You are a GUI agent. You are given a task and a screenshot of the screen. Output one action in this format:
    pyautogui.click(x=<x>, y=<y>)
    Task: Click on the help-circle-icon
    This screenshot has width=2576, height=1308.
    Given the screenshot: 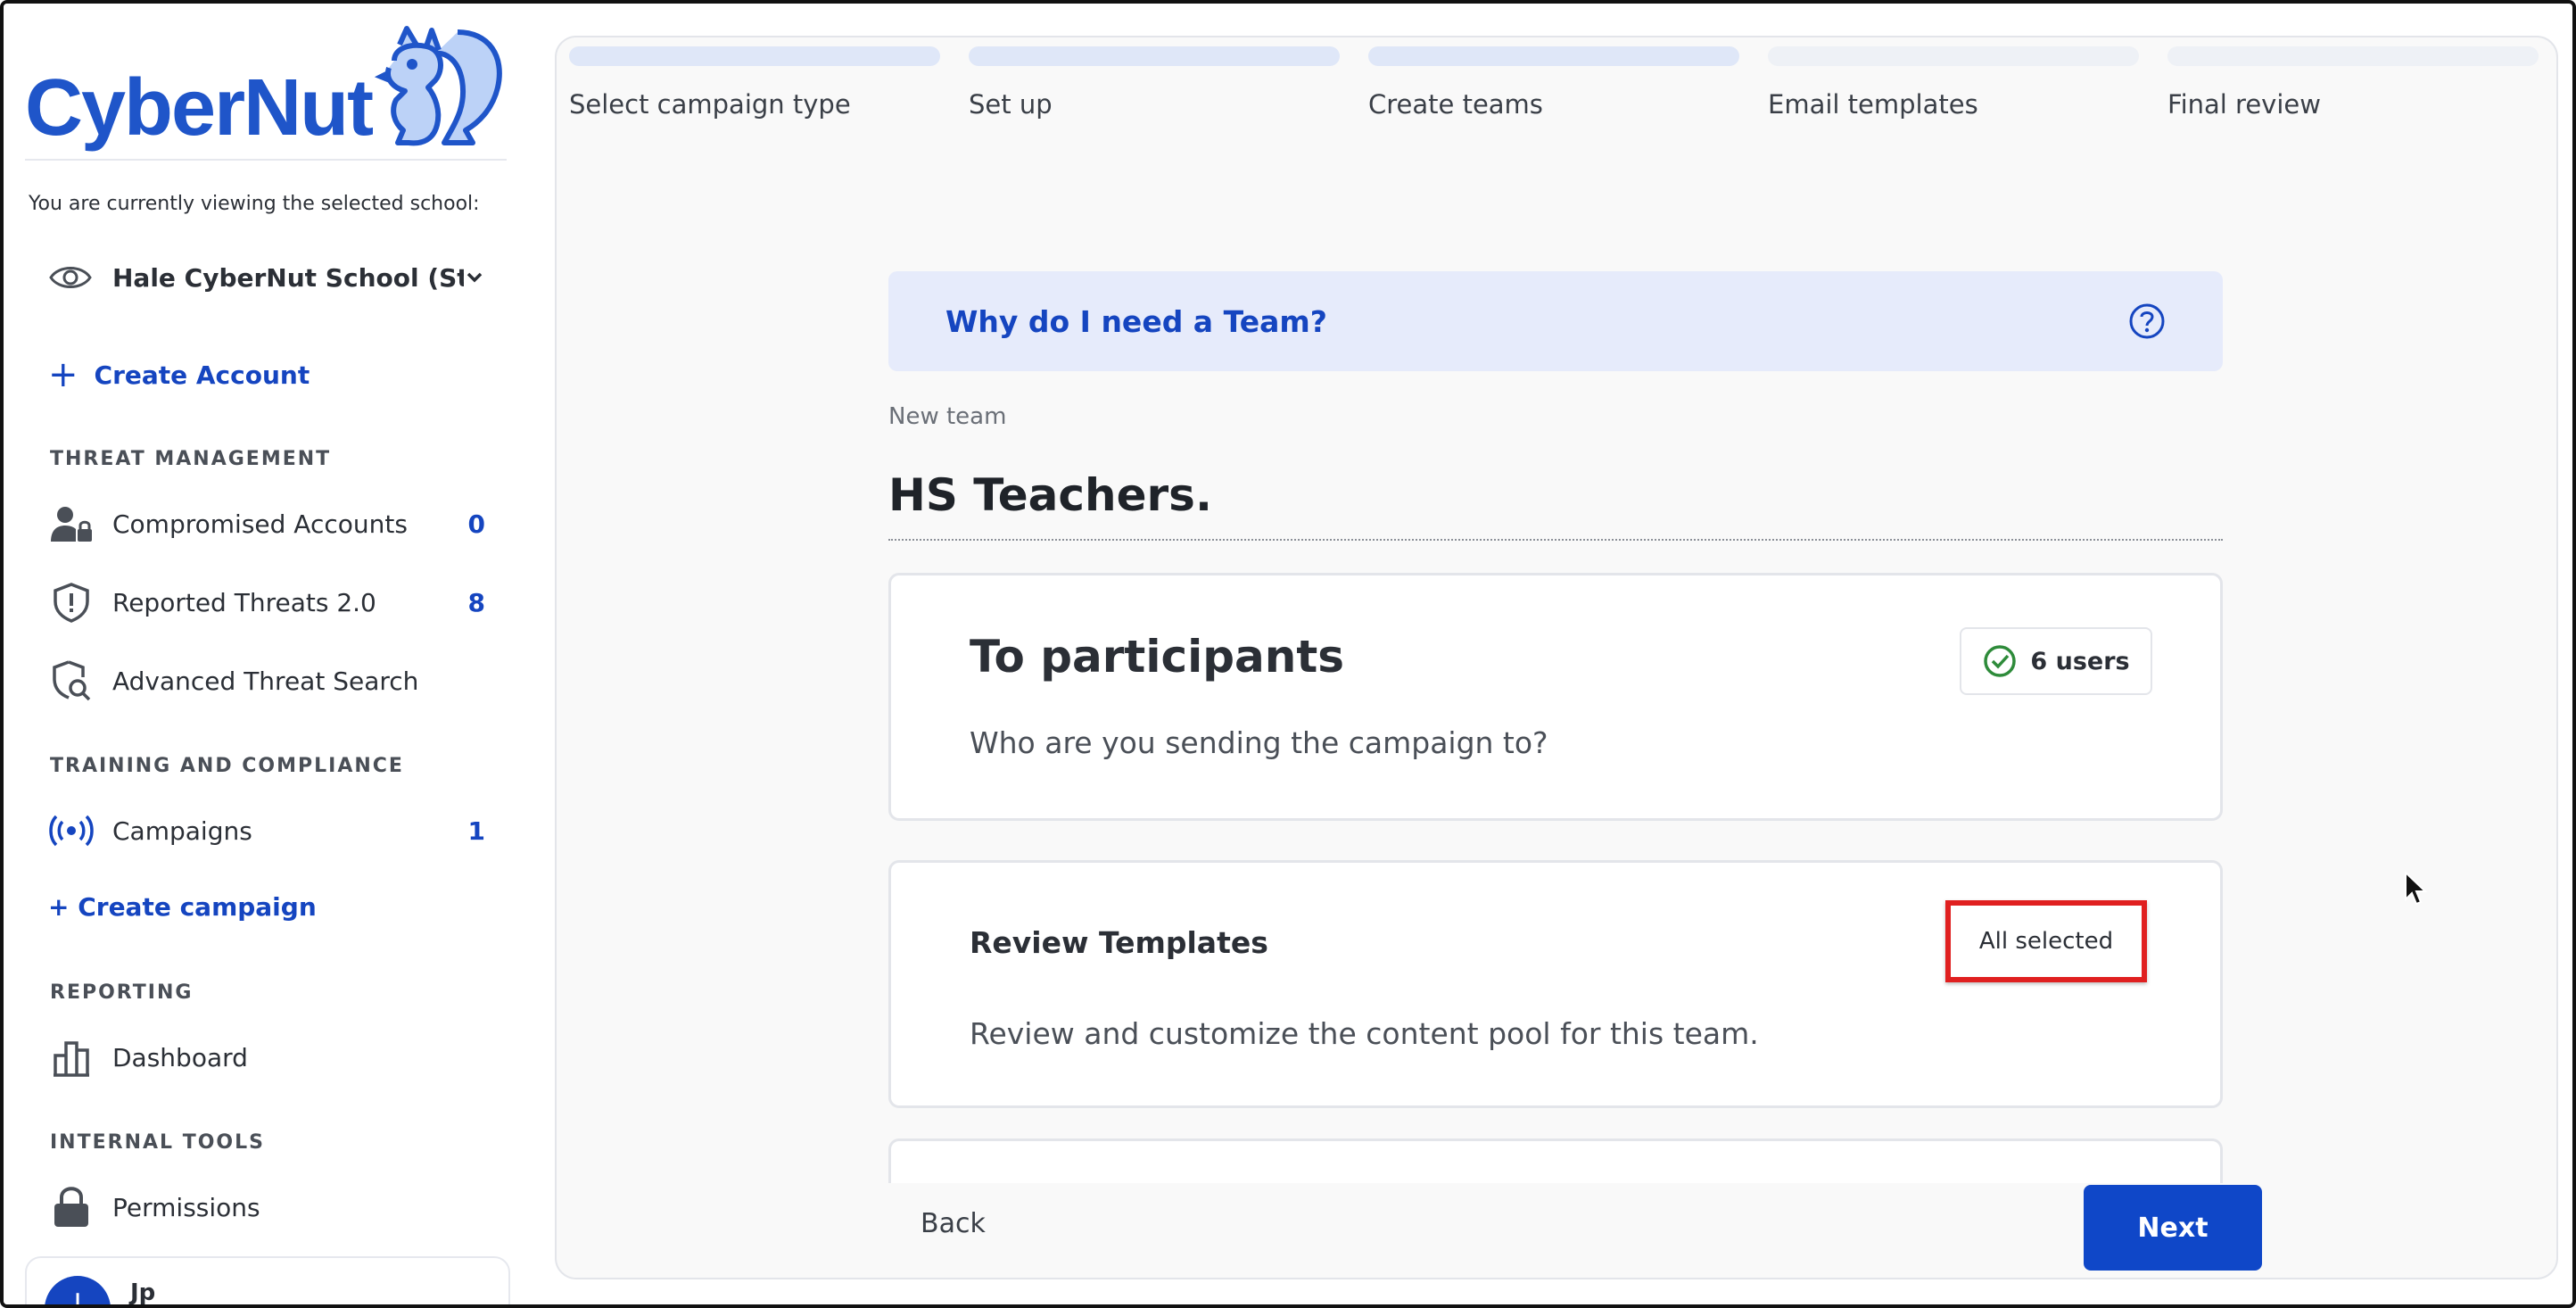 What is the action you would take?
    pyautogui.click(x=2147, y=321)
    